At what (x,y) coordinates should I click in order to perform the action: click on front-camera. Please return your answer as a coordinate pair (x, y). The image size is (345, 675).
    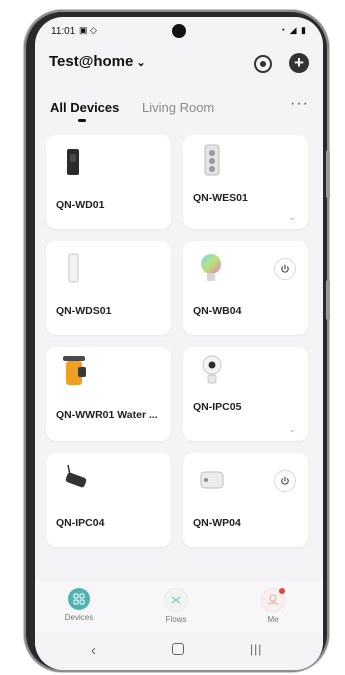
    Looking at the image, I should click on (179, 31).